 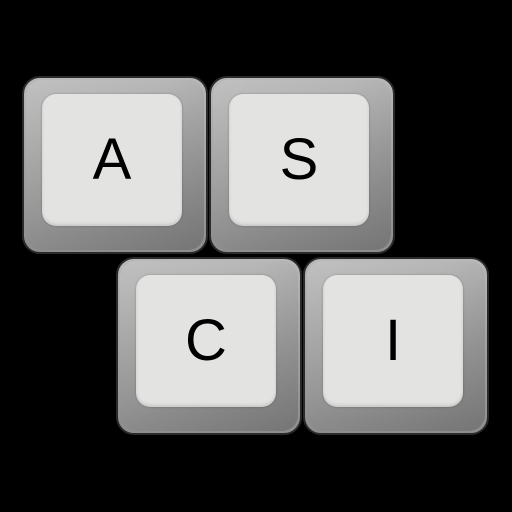 I want to click on key-s: S, so click(x=302, y=165).